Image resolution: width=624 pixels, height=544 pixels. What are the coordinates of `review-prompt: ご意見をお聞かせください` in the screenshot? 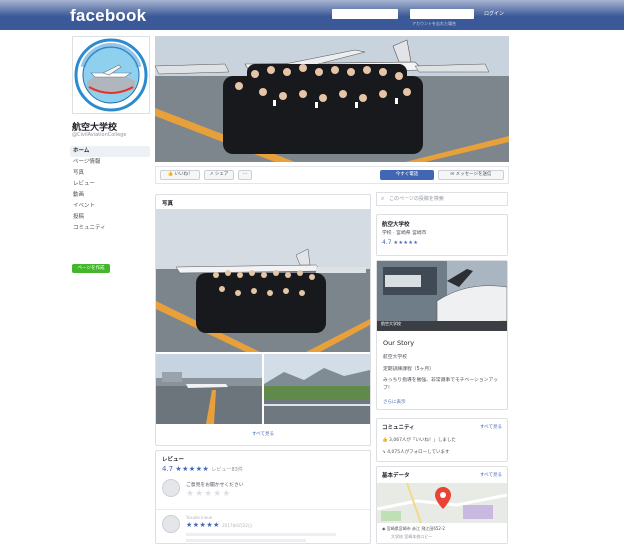 It's located at (215, 485).